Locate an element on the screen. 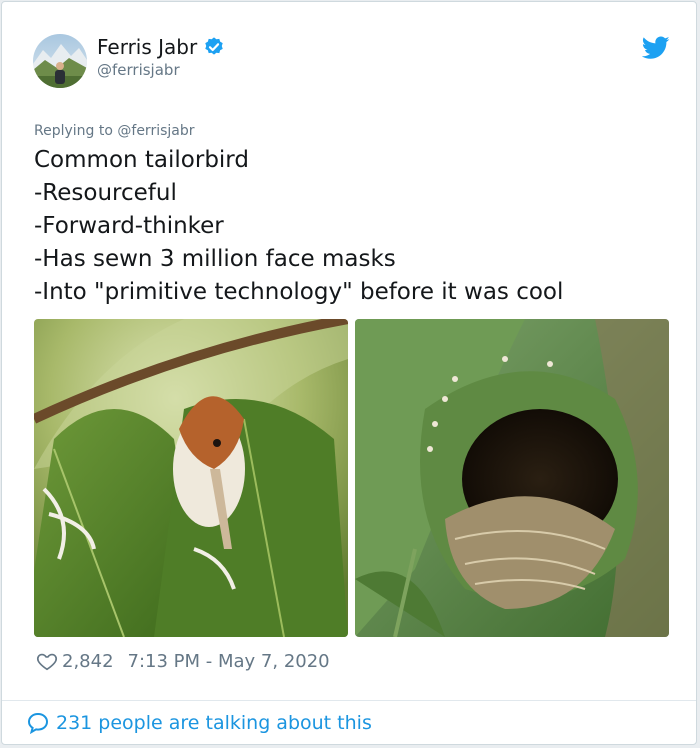 The width and height of the screenshot is (700, 748). reply-context: Replying to @ferrisjabr is located at coordinates (114, 131).